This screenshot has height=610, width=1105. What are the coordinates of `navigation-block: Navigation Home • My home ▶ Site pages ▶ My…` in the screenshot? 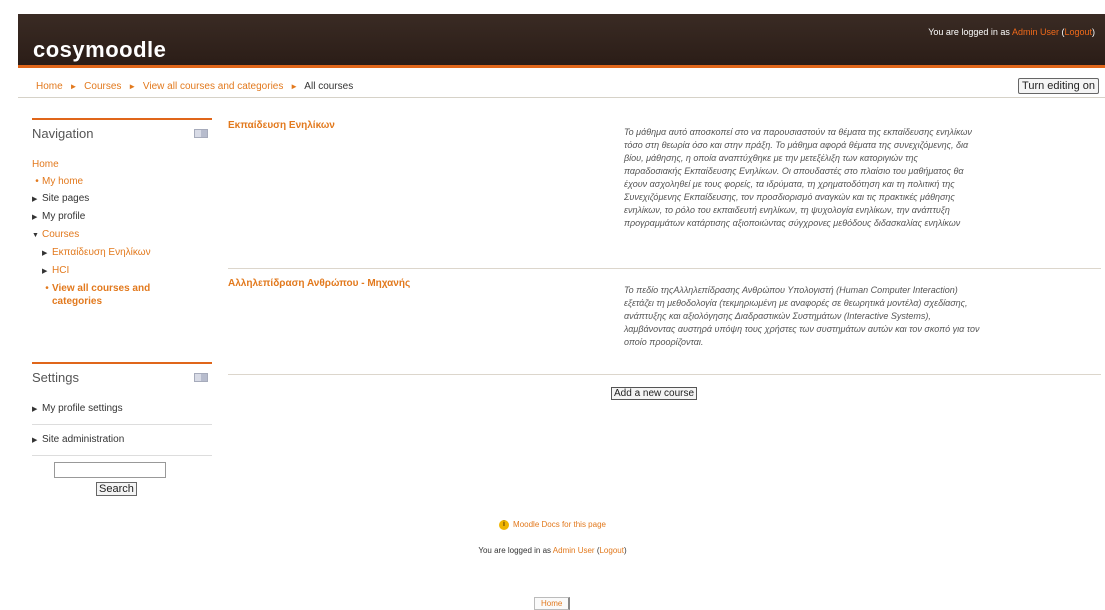 It's located at (122, 213).